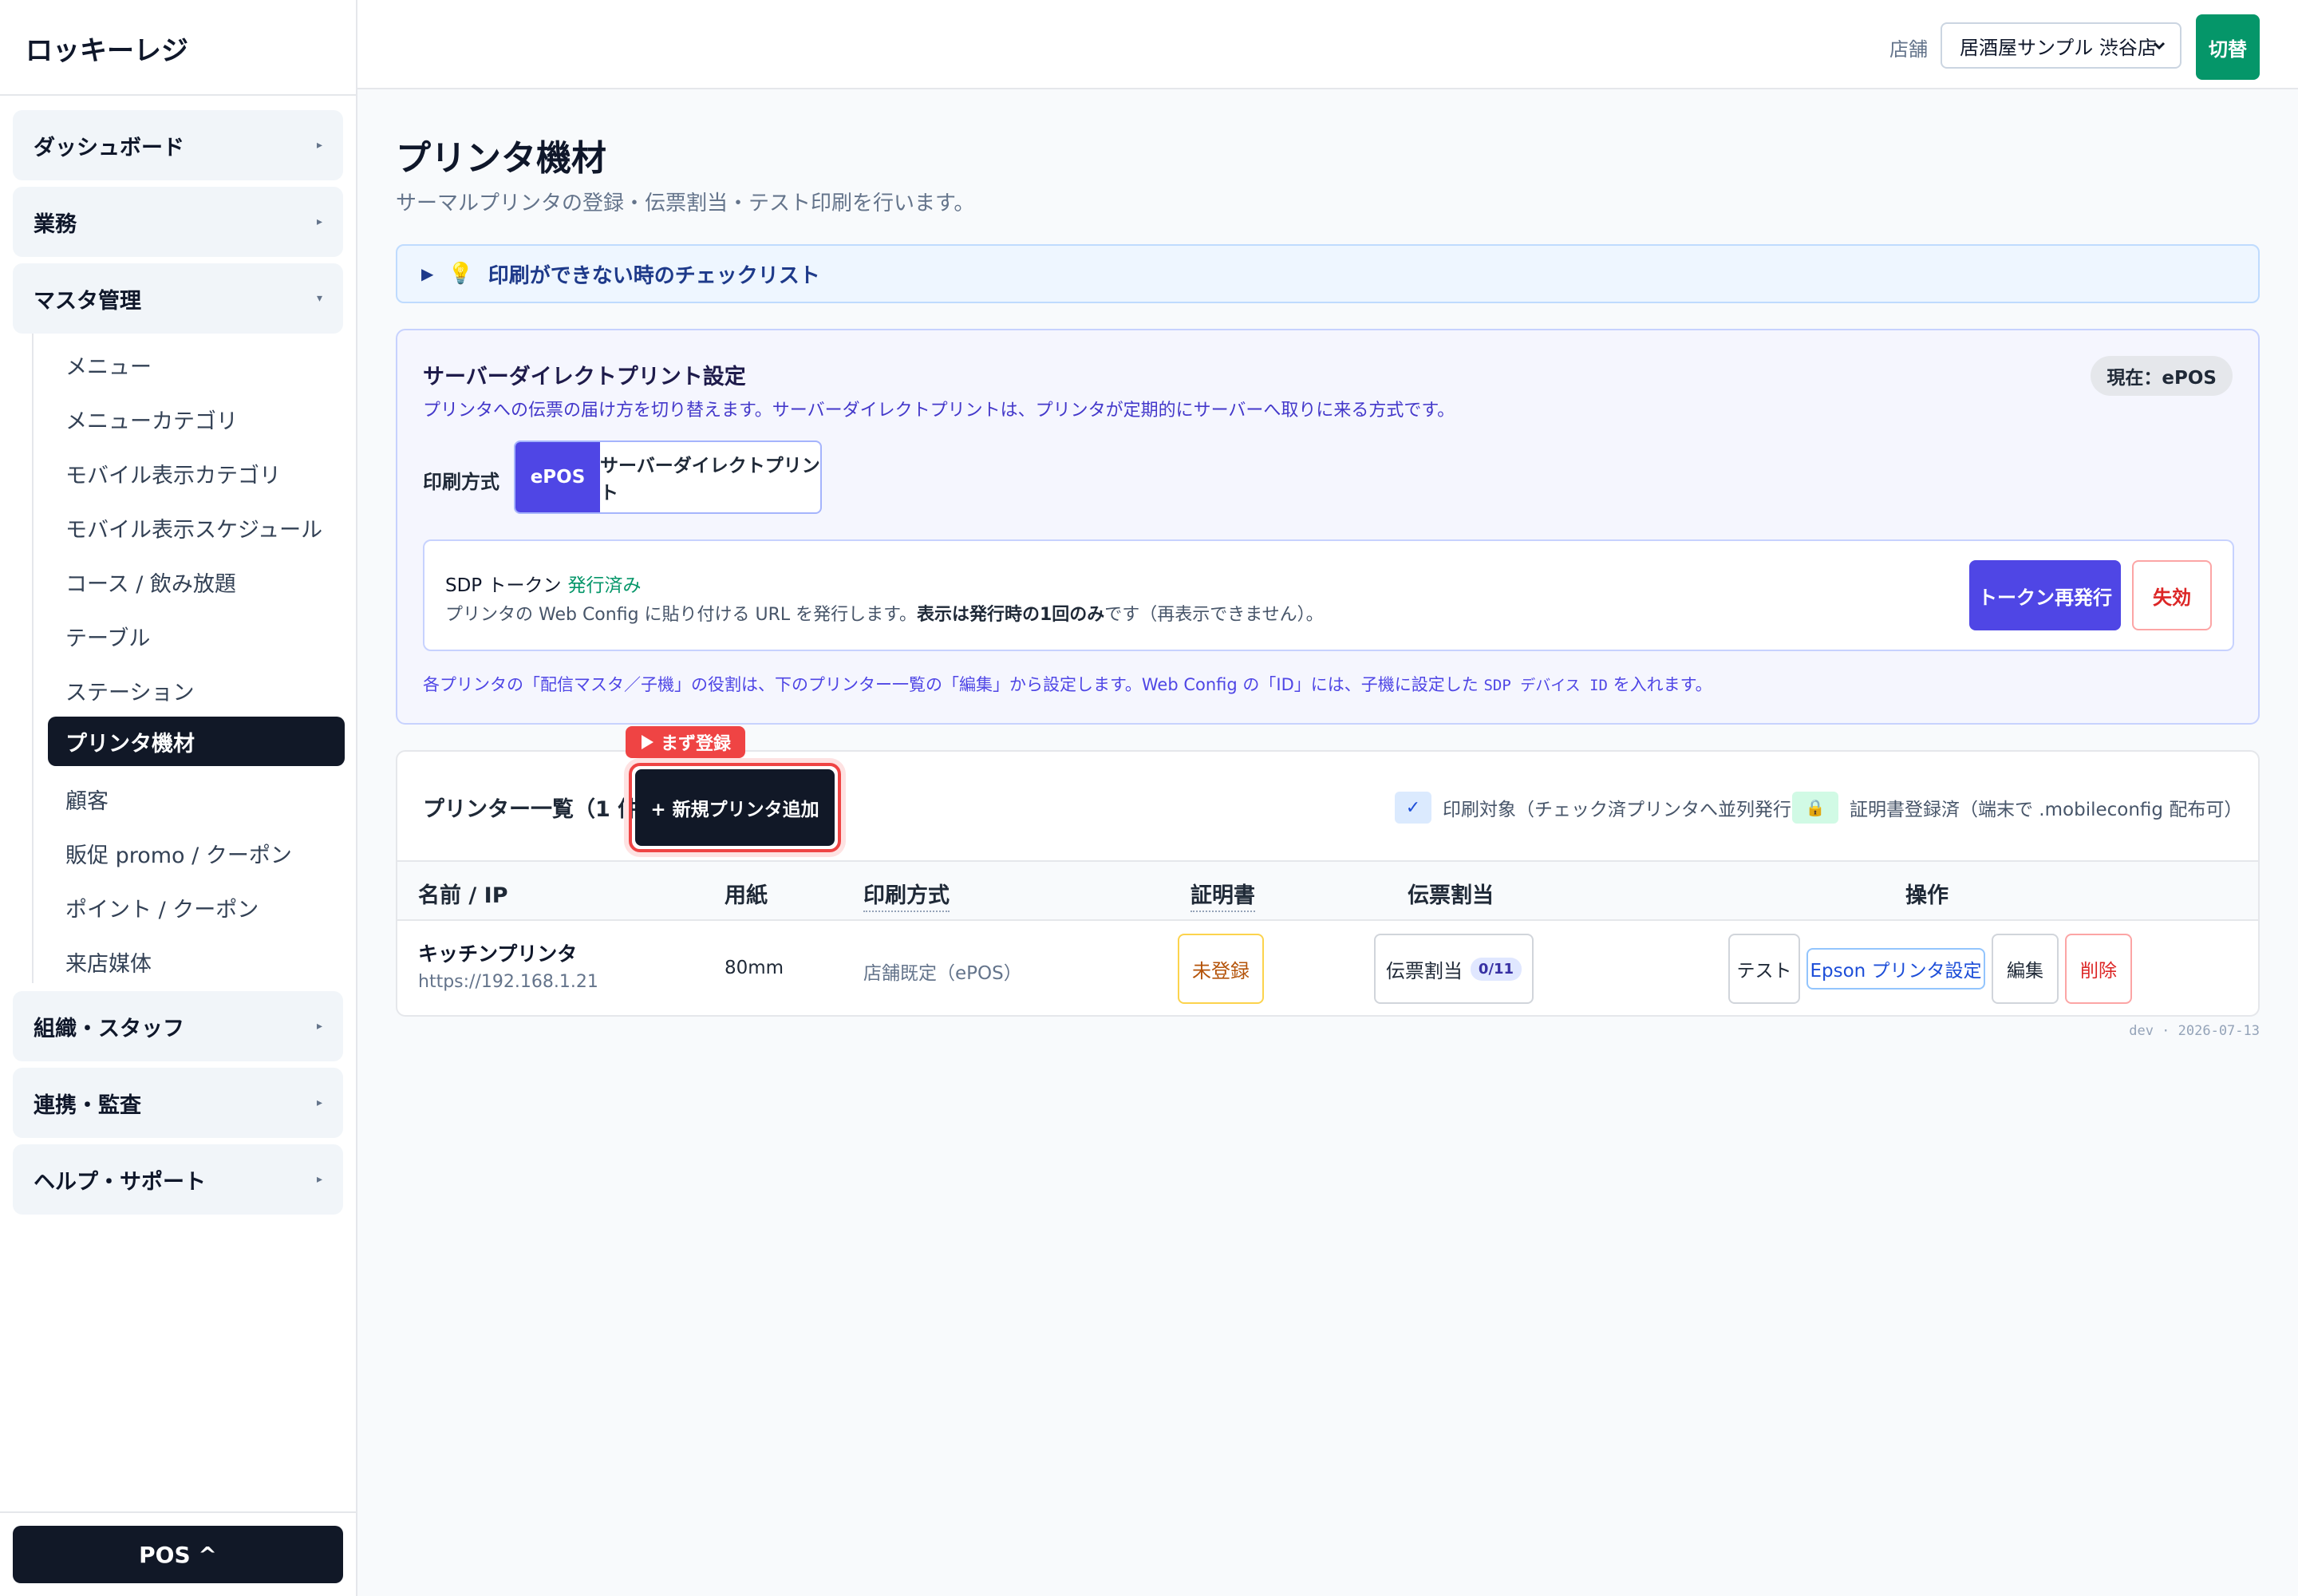 Image resolution: width=2298 pixels, height=1596 pixels. What do you see at coordinates (1927, 895) in the screenshot?
I see `col-actions: 操作` at bounding box center [1927, 895].